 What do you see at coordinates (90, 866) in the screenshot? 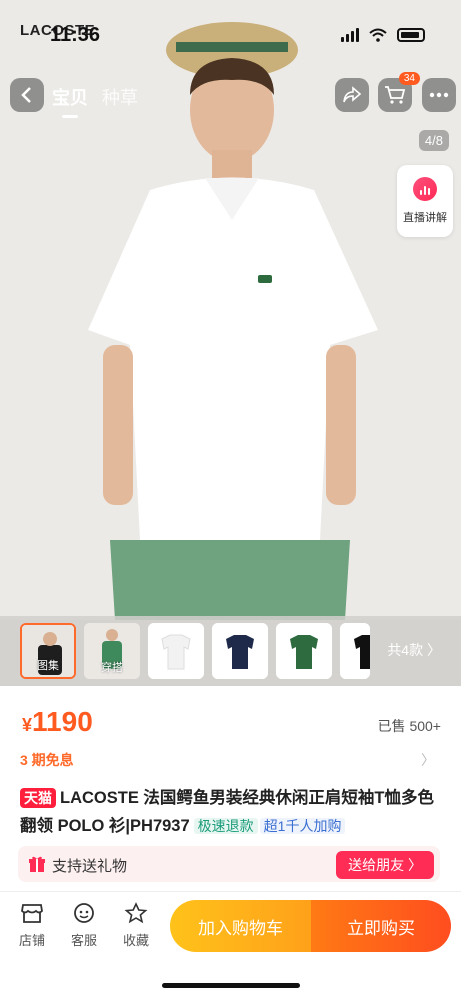
I see `gift-text: 支持送礼物` at bounding box center [90, 866].